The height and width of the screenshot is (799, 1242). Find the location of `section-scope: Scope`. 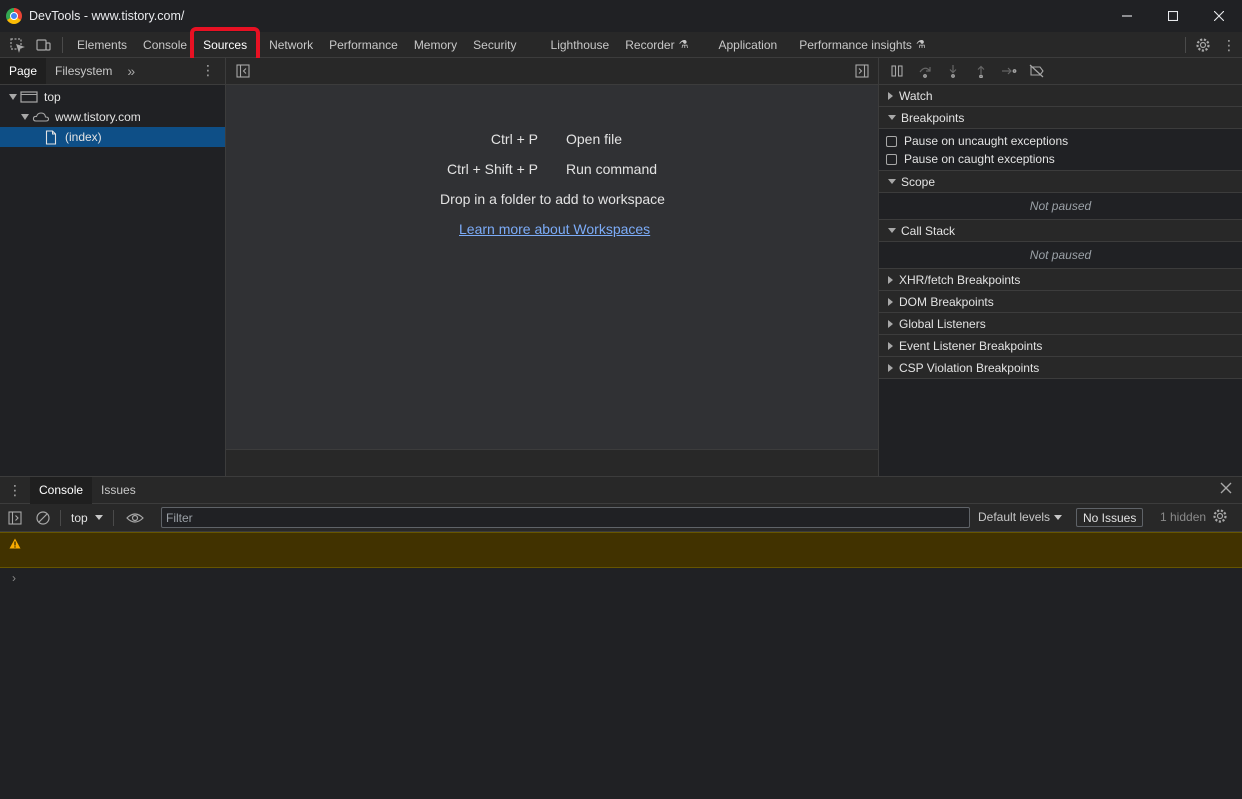

section-scope: Scope is located at coordinates (1060, 182).